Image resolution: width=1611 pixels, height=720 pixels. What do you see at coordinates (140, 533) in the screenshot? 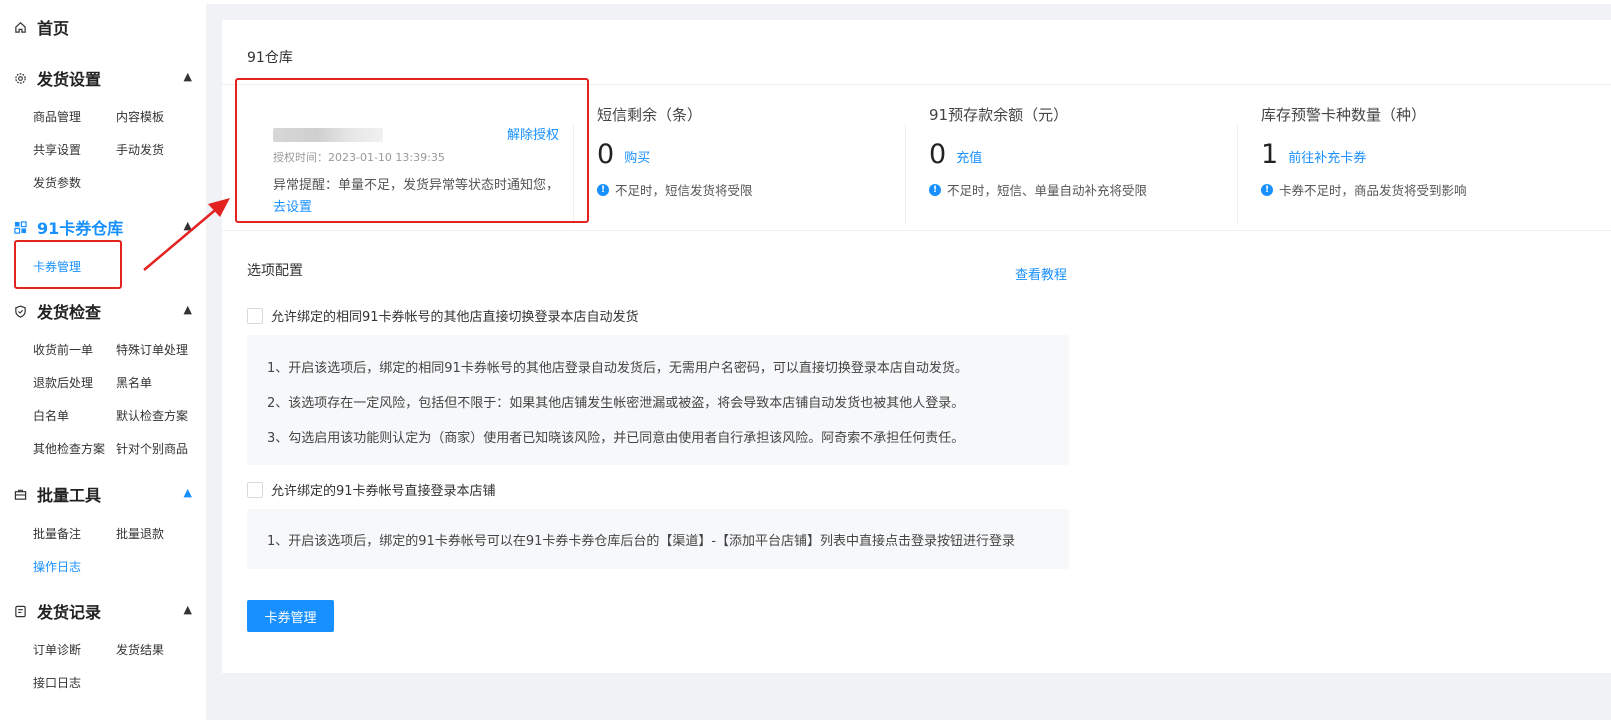
I see `sidebar-item-batch-refund: 批量退款` at bounding box center [140, 533].